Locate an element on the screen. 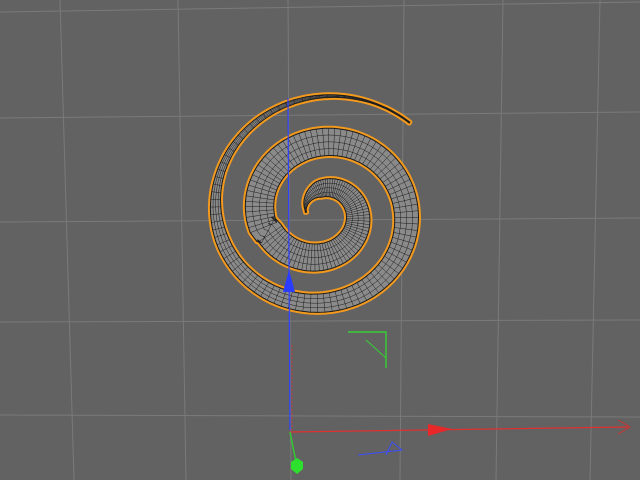  blue-plane-handle-icon is located at coordinates (380, 448).